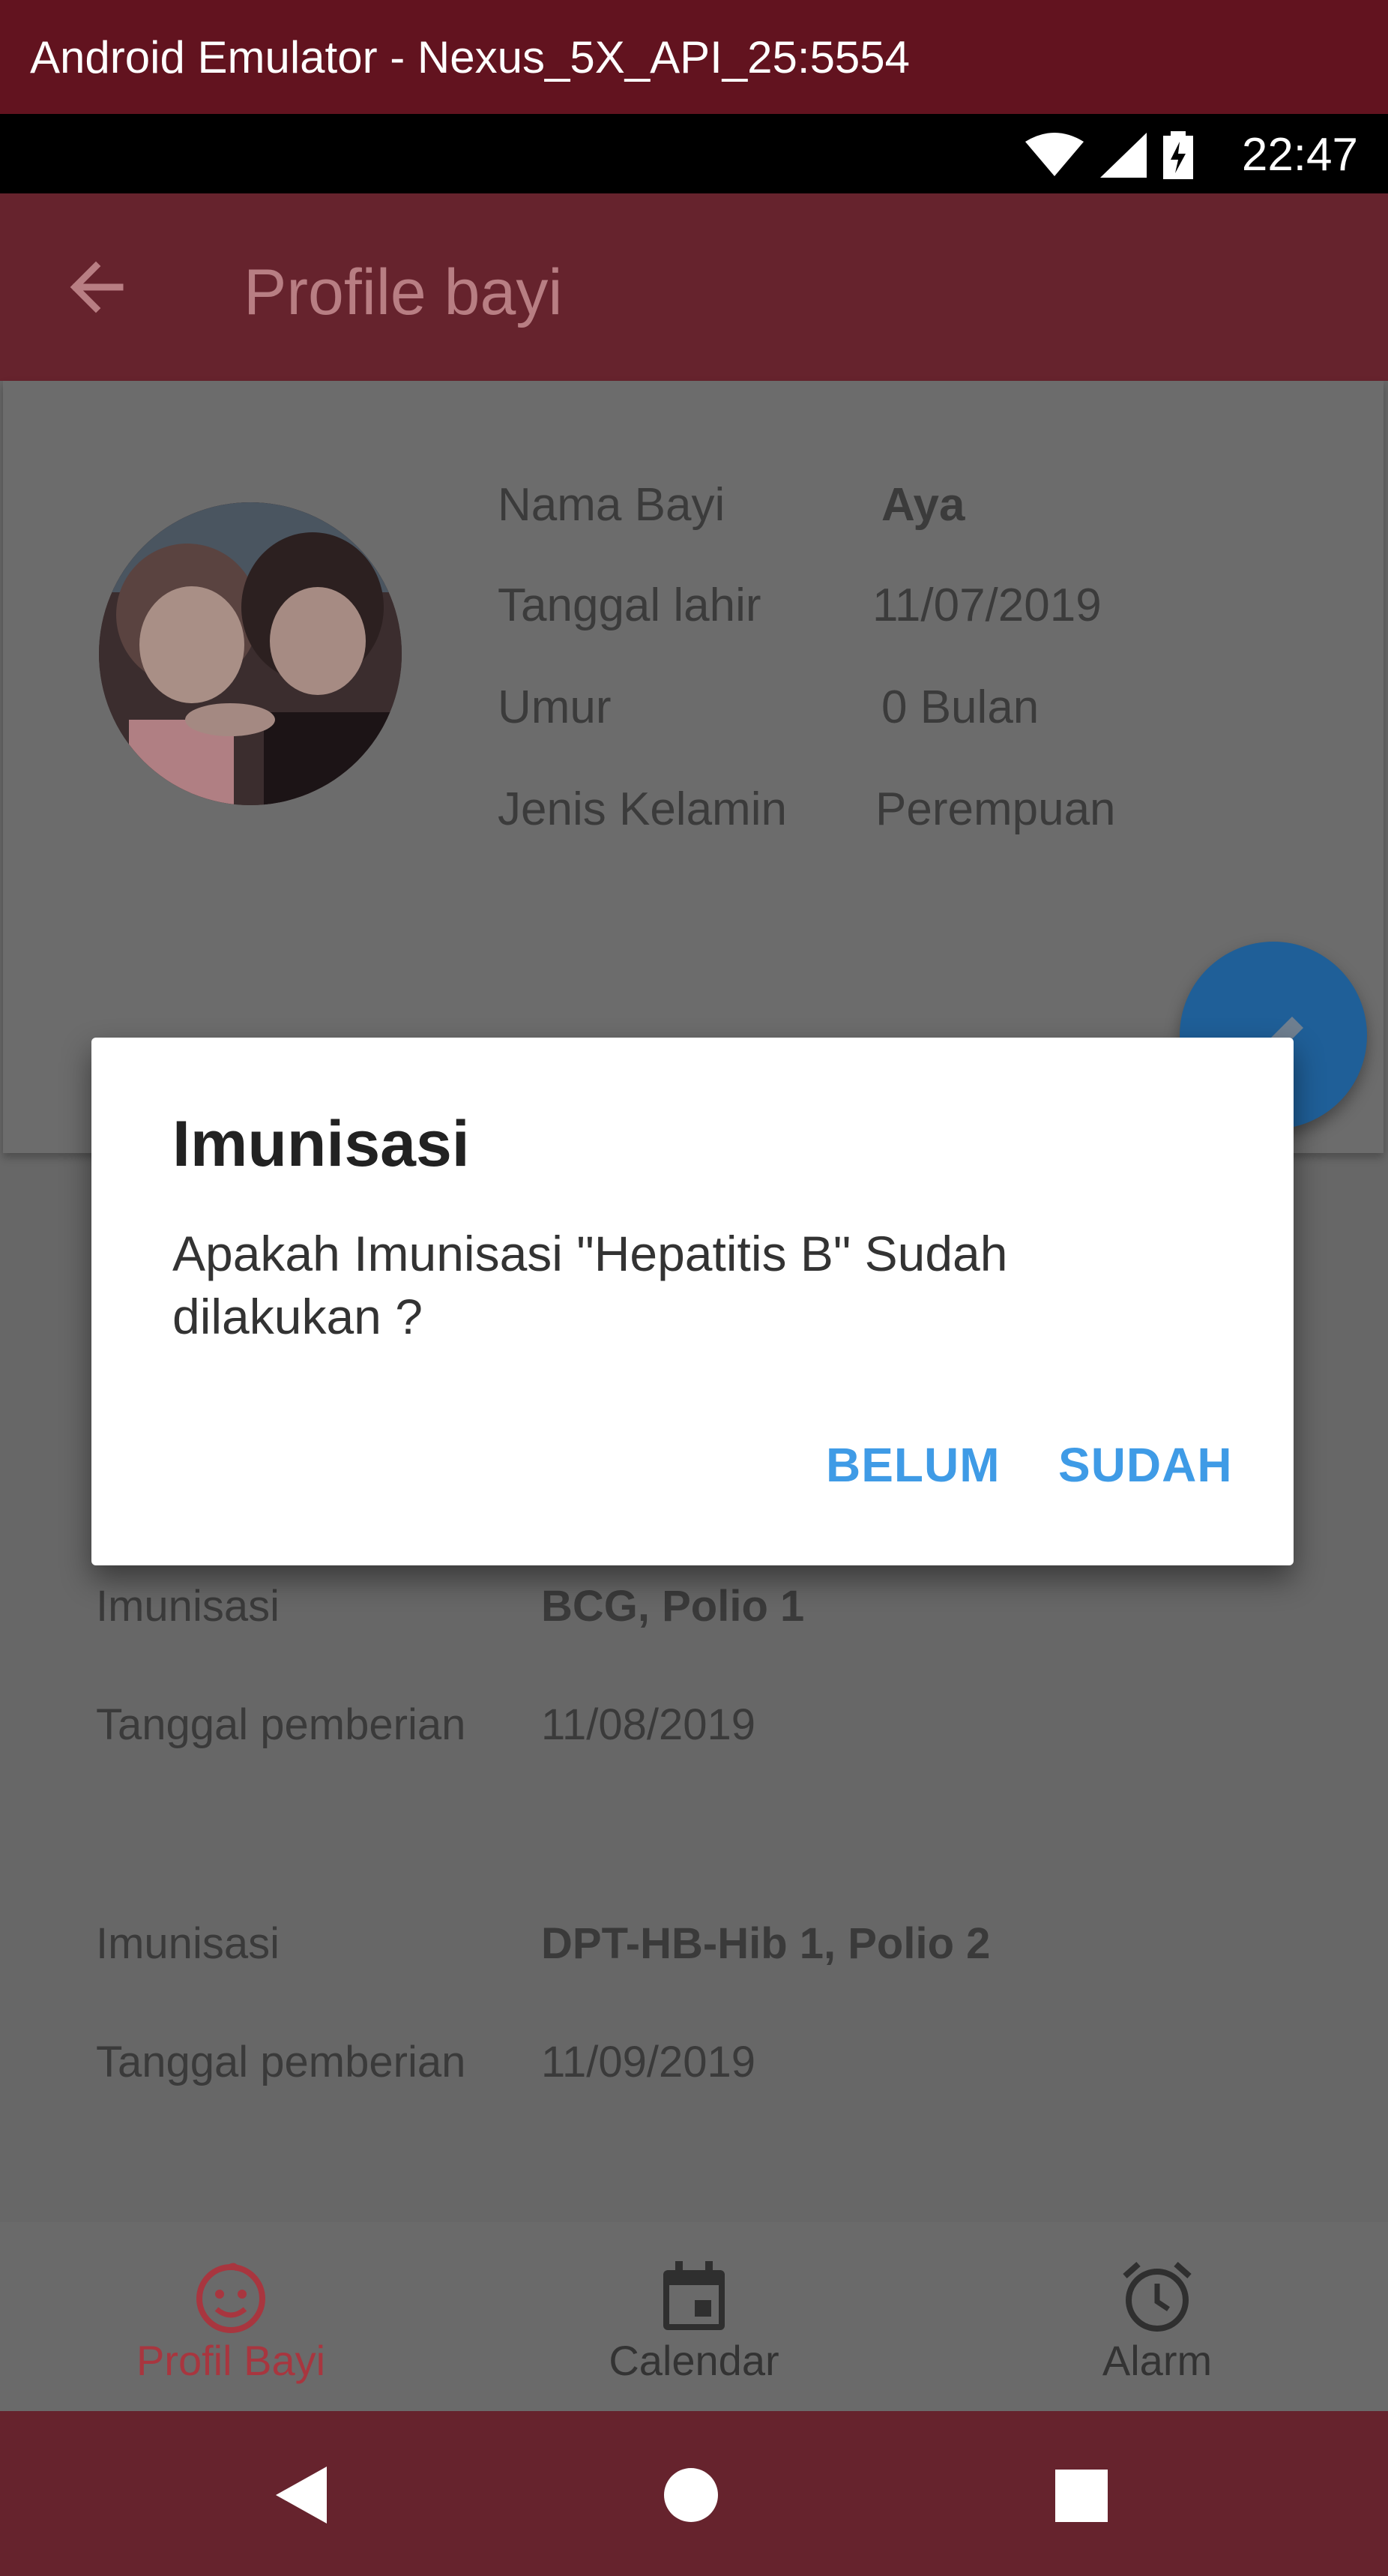 This screenshot has width=1388, height=2576. What do you see at coordinates (648, 1725) in the screenshot?
I see `schedule-tanggal-value-1: 11/08/2019` at bounding box center [648, 1725].